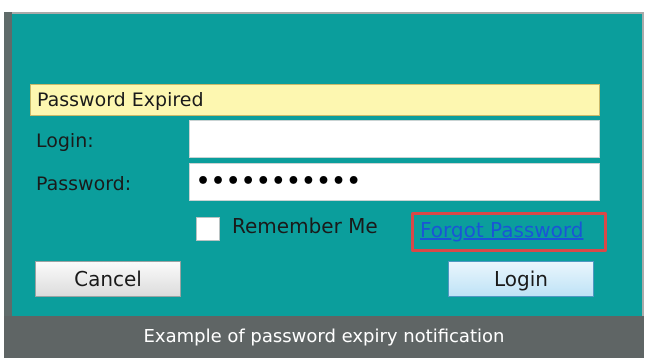 The width and height of the screenshot is (645, 358). Describe the element at coordinates (65, 141) in the screenshot. I see `login-label: Login:` at that location.